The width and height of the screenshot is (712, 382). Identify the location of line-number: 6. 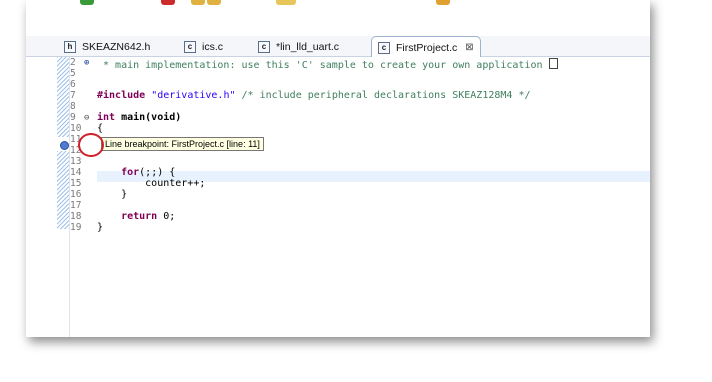
(73, 84).